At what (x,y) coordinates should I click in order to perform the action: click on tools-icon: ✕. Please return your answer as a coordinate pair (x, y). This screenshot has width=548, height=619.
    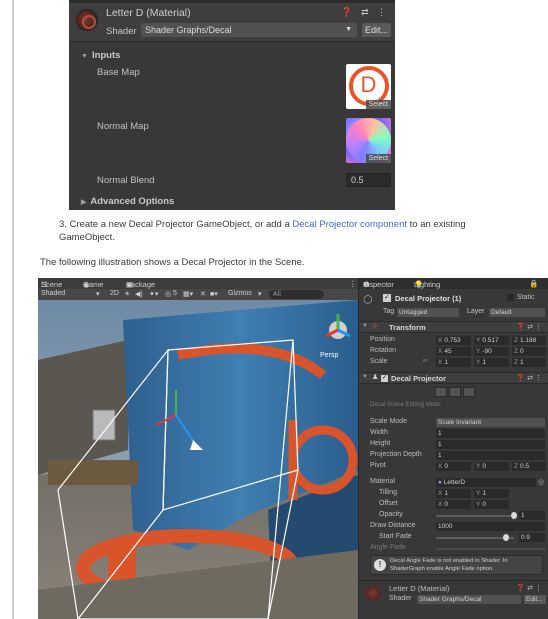
    Looking at the image, I should click on (203, 294).